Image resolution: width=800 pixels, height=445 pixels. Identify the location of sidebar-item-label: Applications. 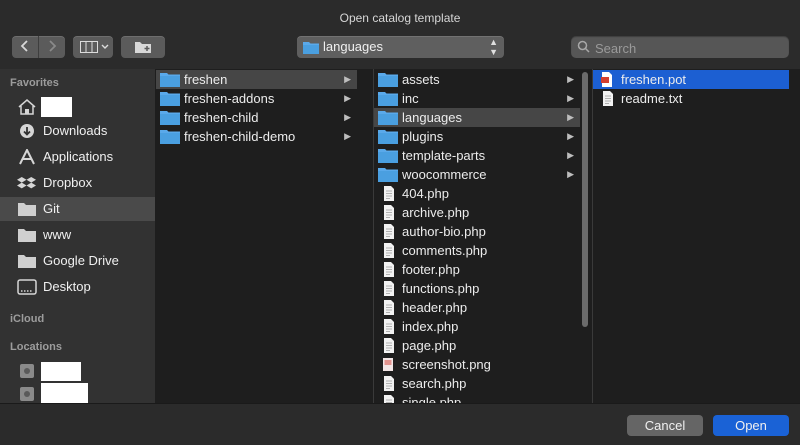
(78, 156).